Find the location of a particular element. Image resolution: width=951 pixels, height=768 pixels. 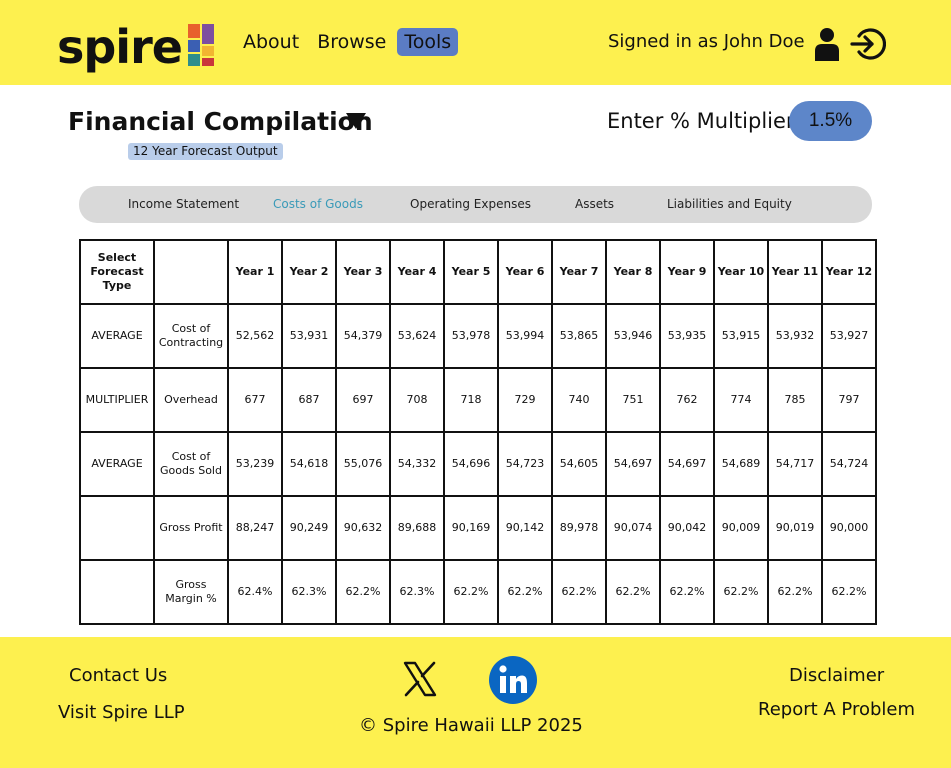

triangle-down-icon is located at coordinates (356, 121).